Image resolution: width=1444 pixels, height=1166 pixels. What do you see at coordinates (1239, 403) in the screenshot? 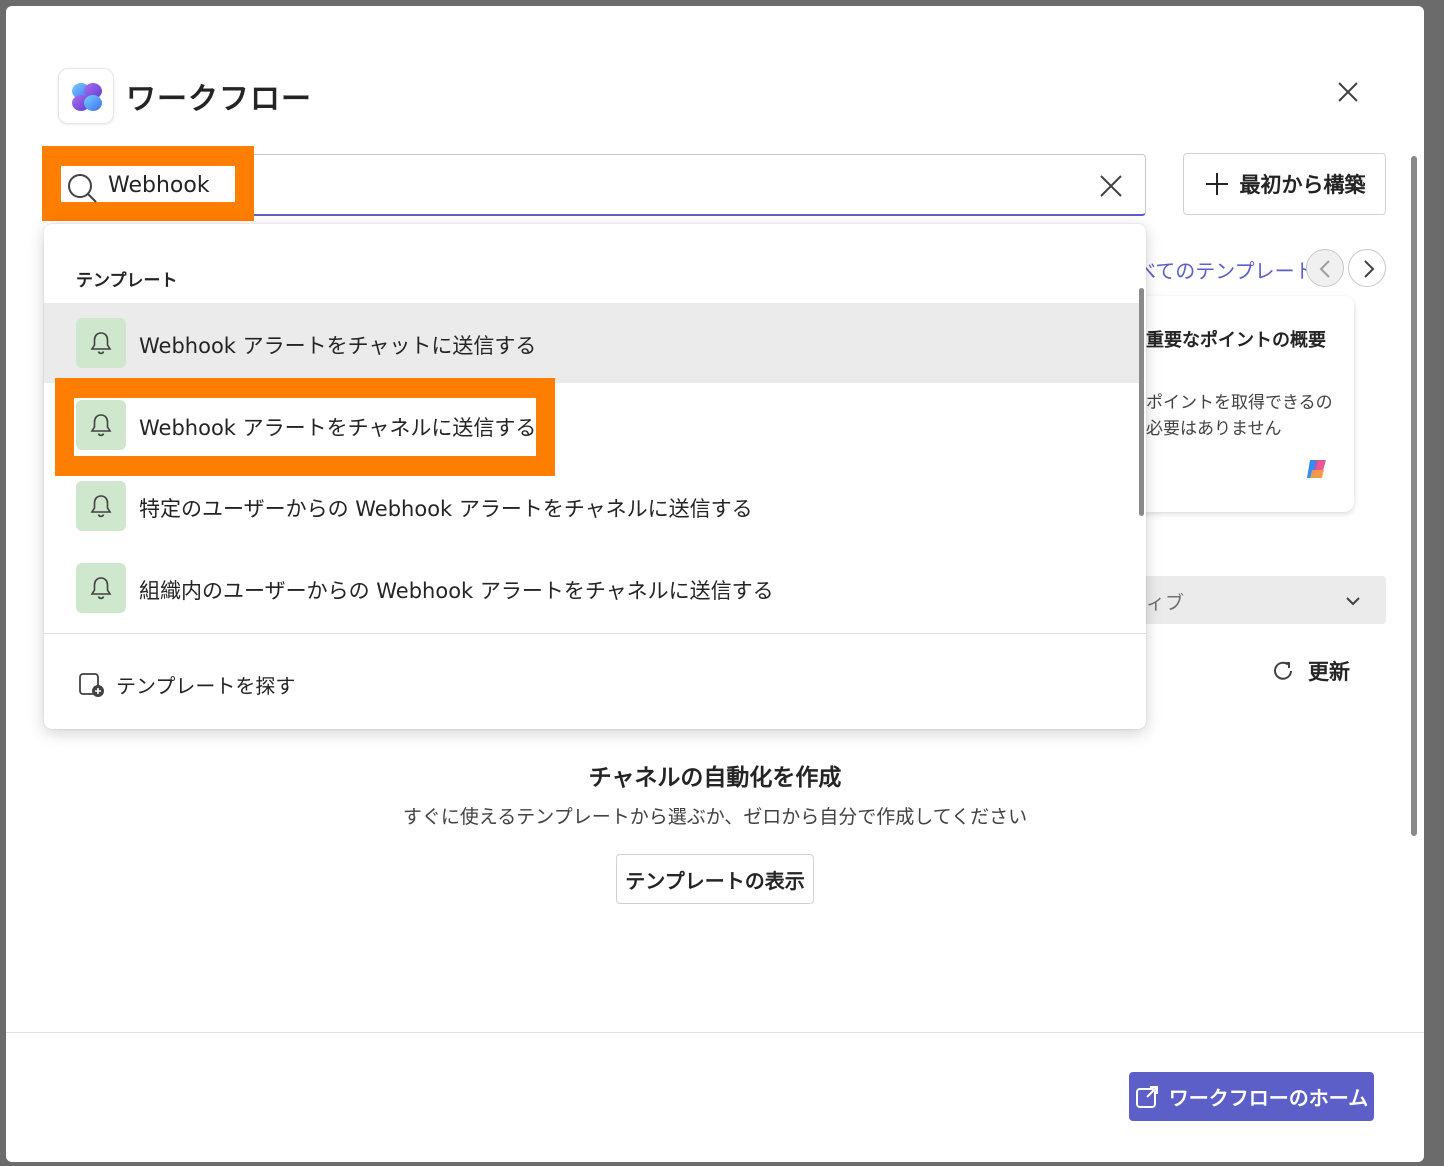
I see `card-description: ポイントを取得できるの` at bounding box center [1239, 403].